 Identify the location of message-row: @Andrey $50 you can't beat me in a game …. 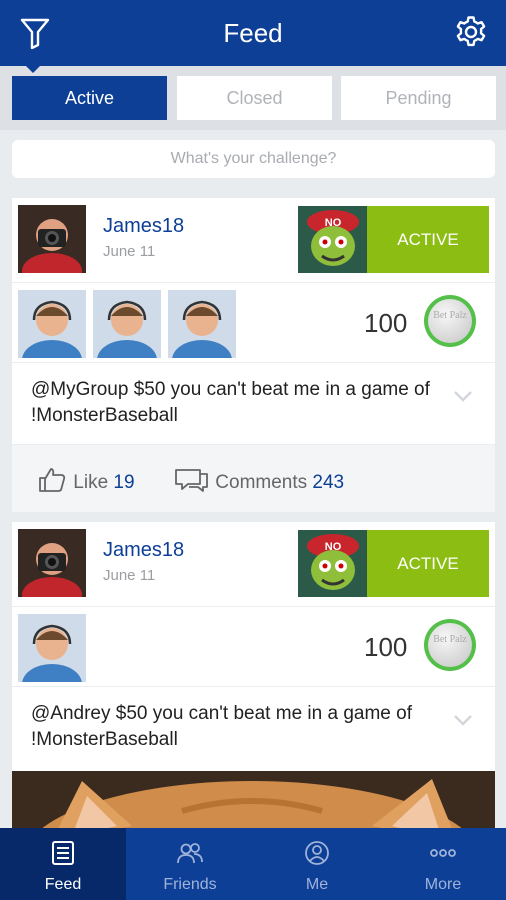
(253, 728).